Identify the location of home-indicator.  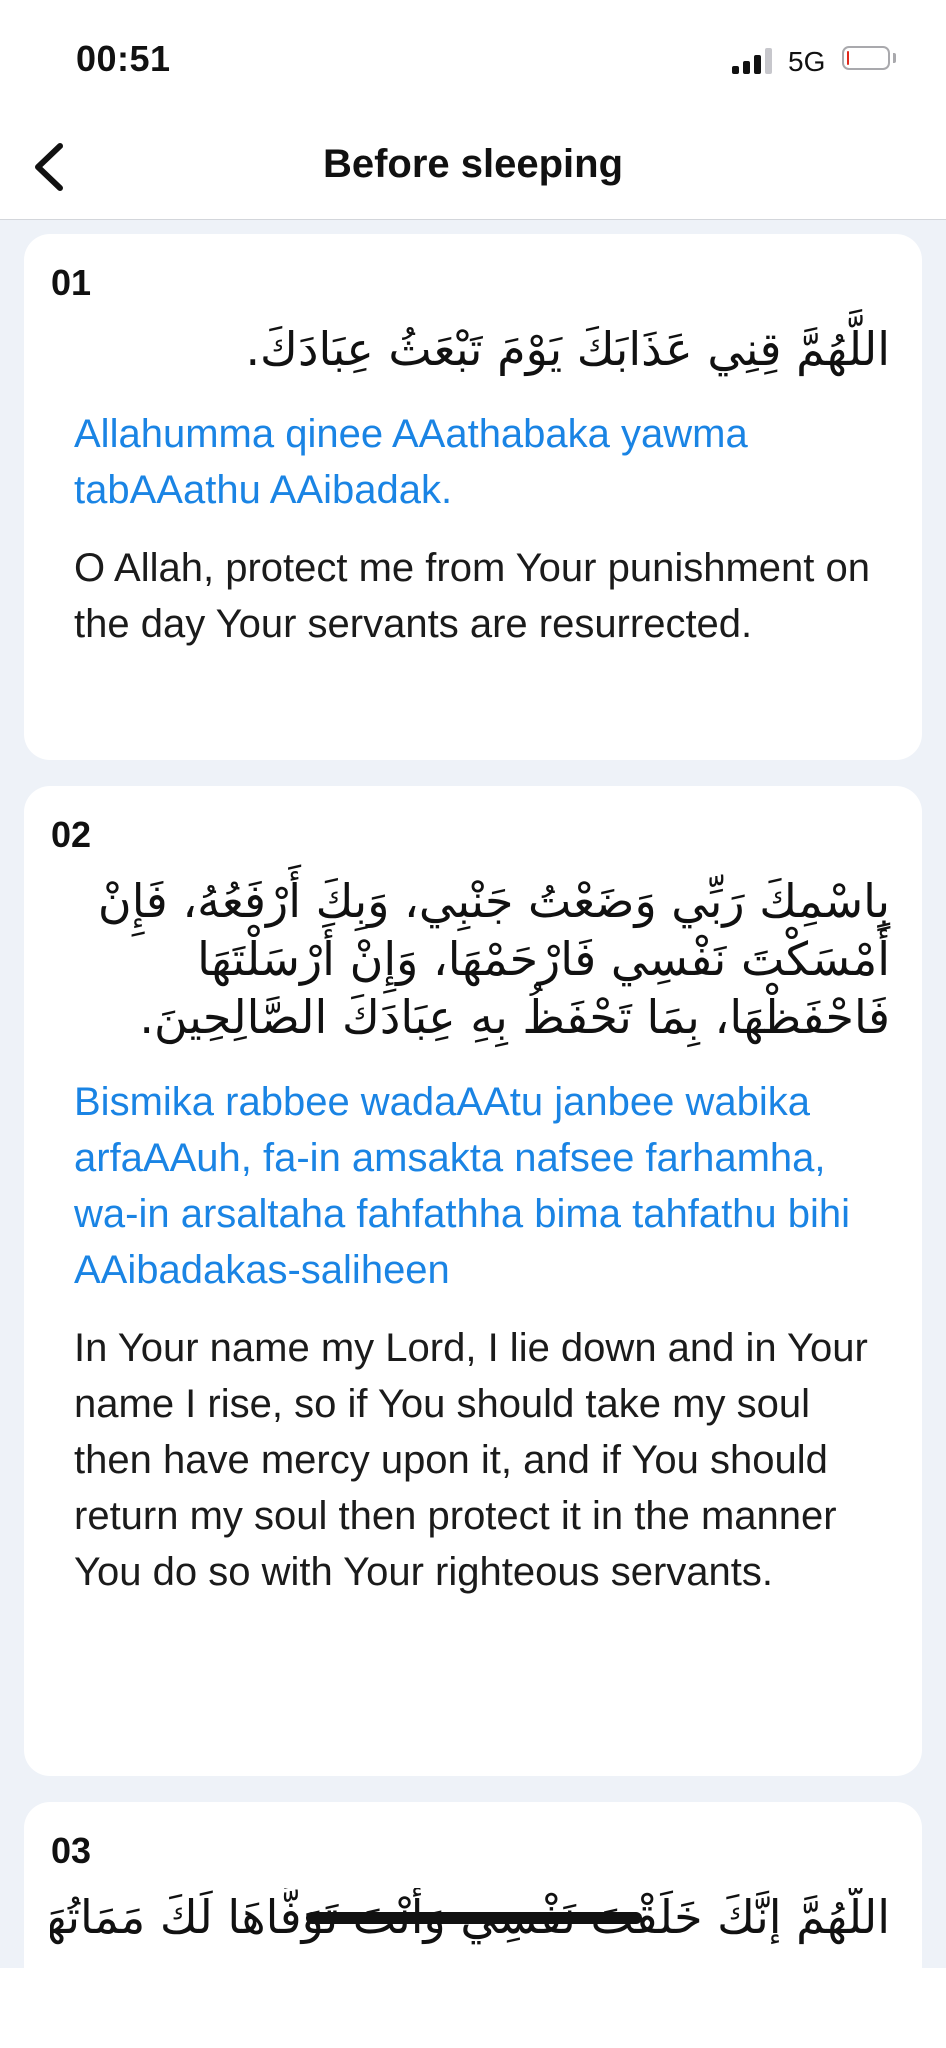
(474, 1918).